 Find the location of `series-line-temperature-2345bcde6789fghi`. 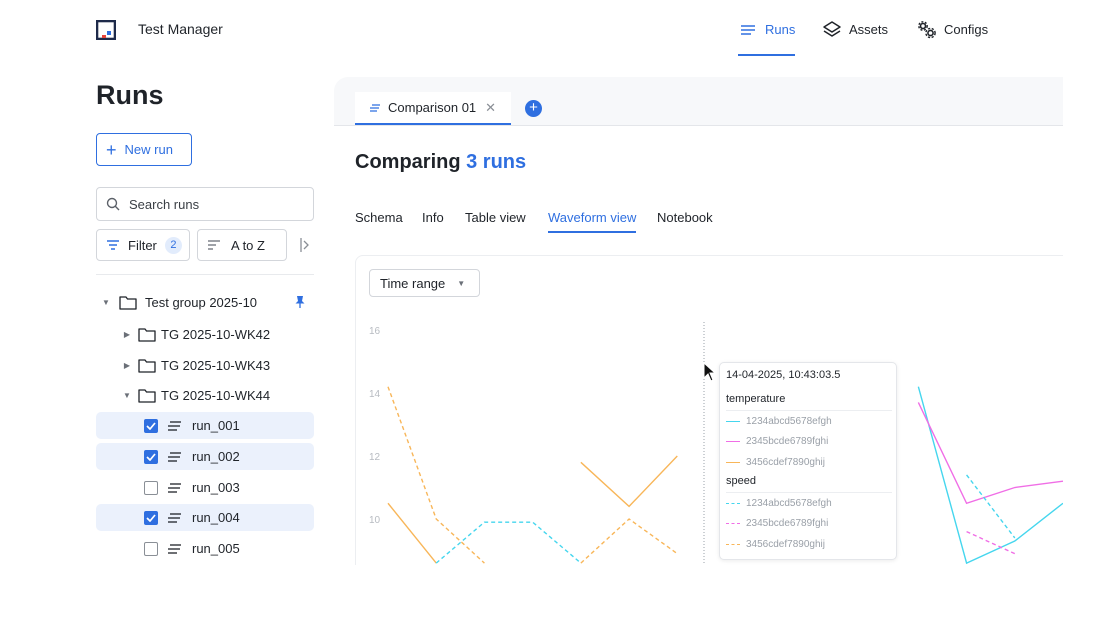

series-line-temperature-2345bcde6789fghi is located at coordinates (990, 453).